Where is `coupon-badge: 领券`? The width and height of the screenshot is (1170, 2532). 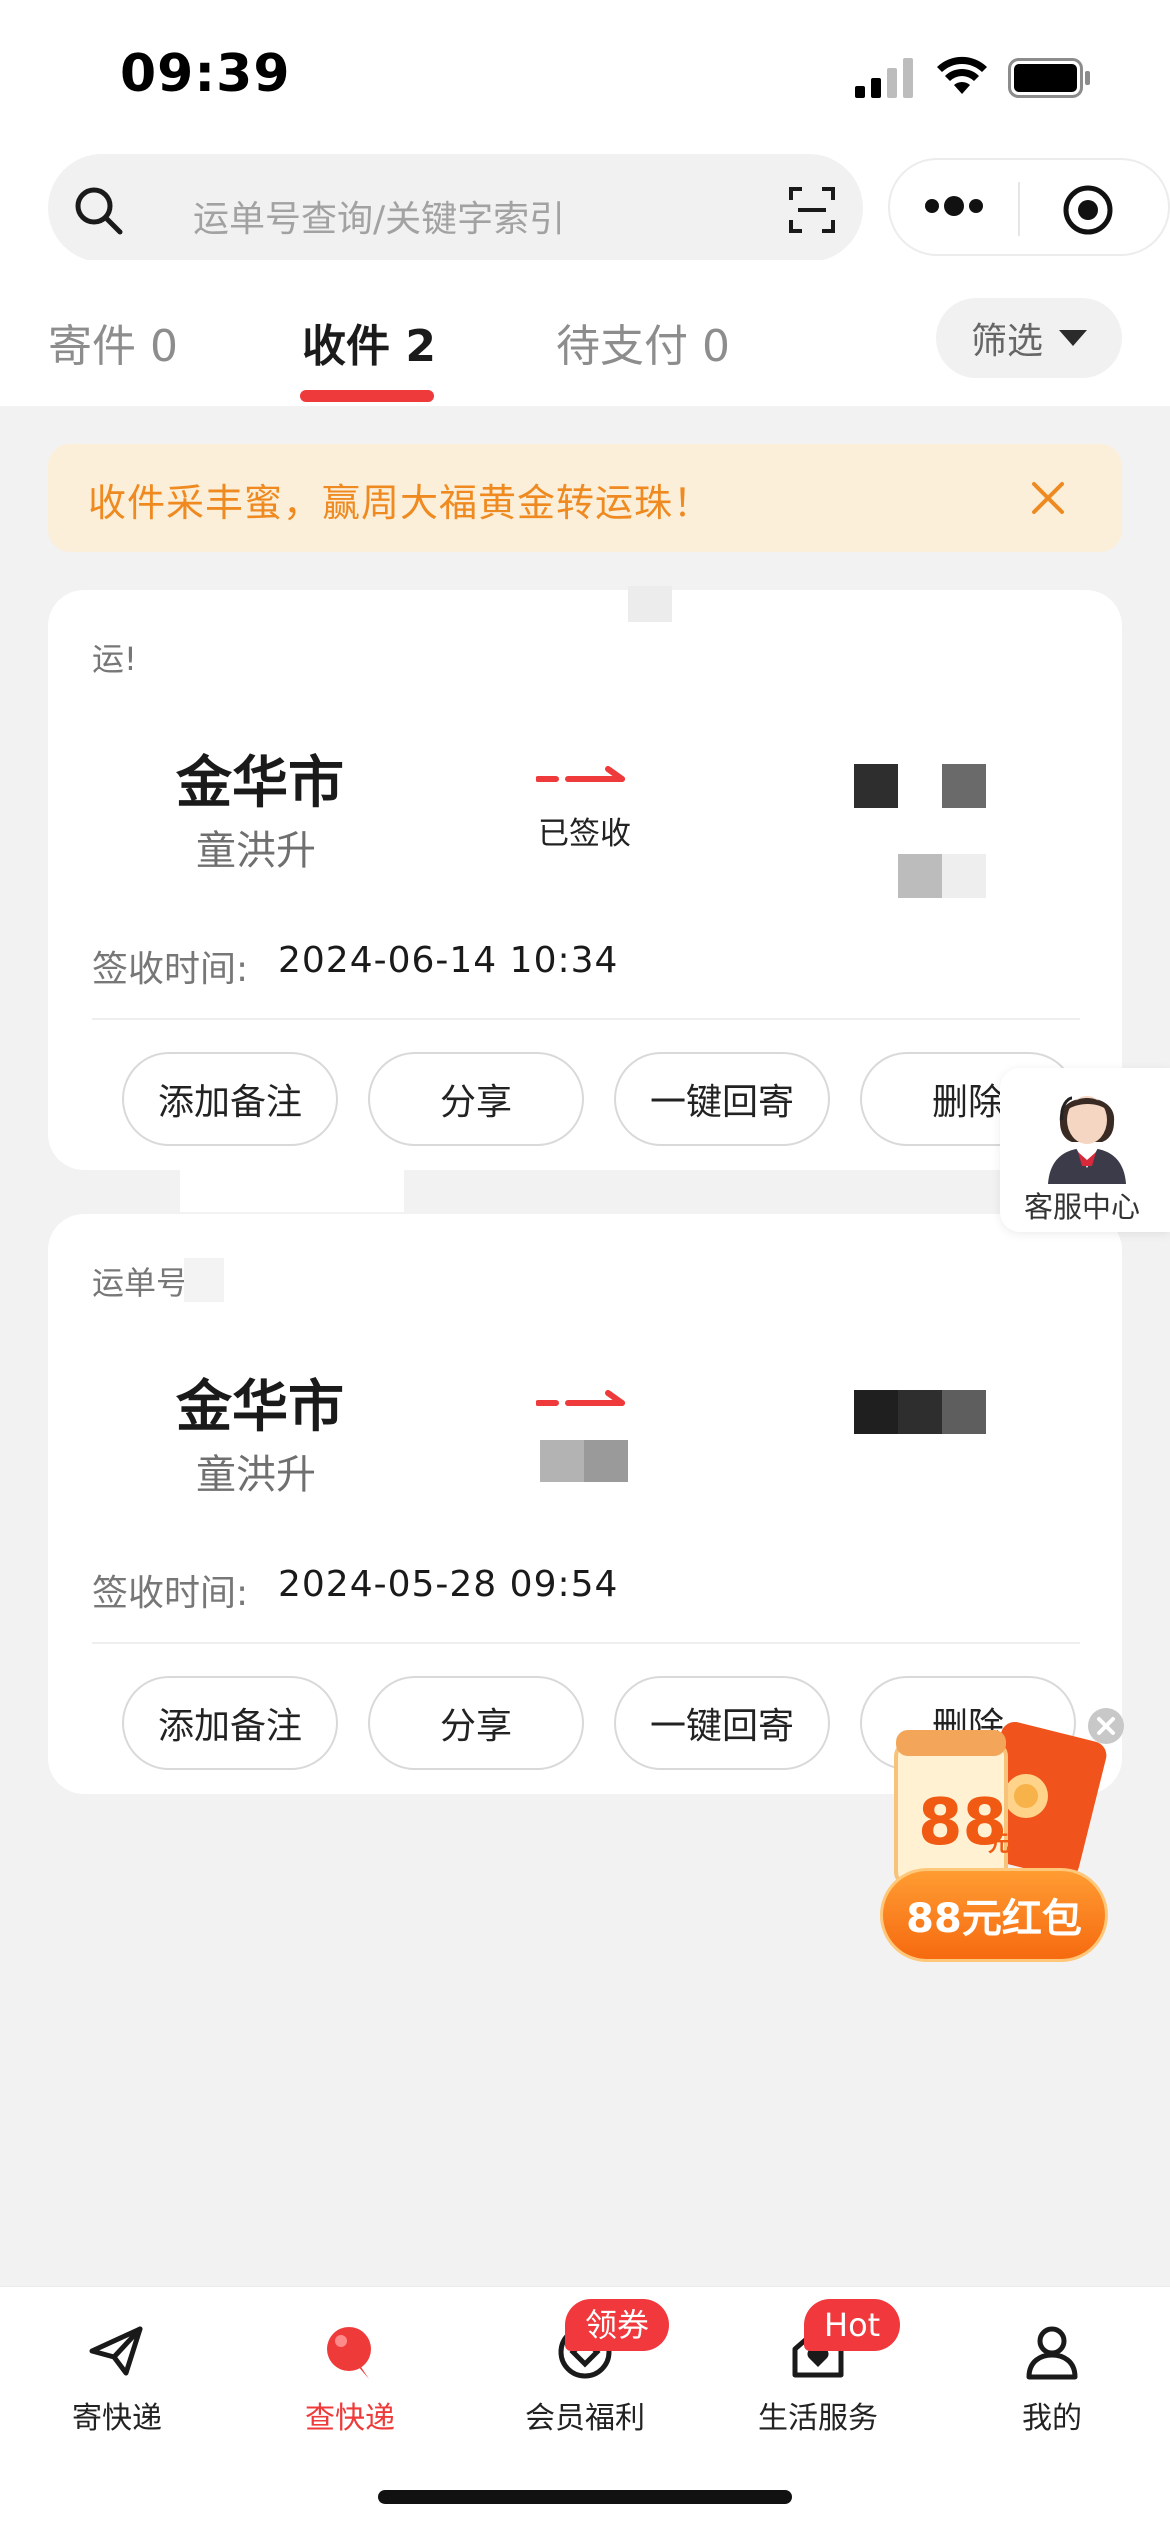 coupon-badge: 领券 is located at coordinates (617, 2325).